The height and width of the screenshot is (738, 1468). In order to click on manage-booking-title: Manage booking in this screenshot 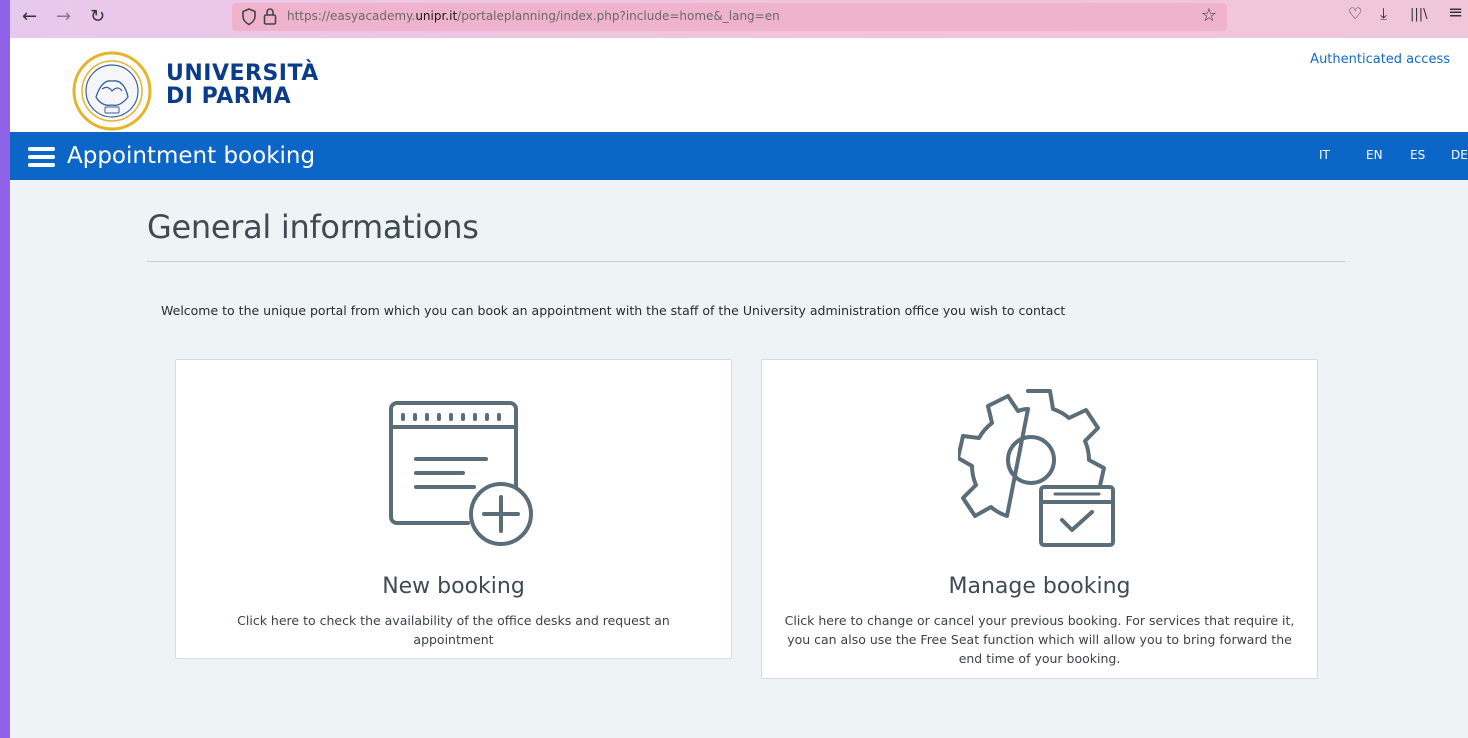, I will do `click(1039, 586)`.